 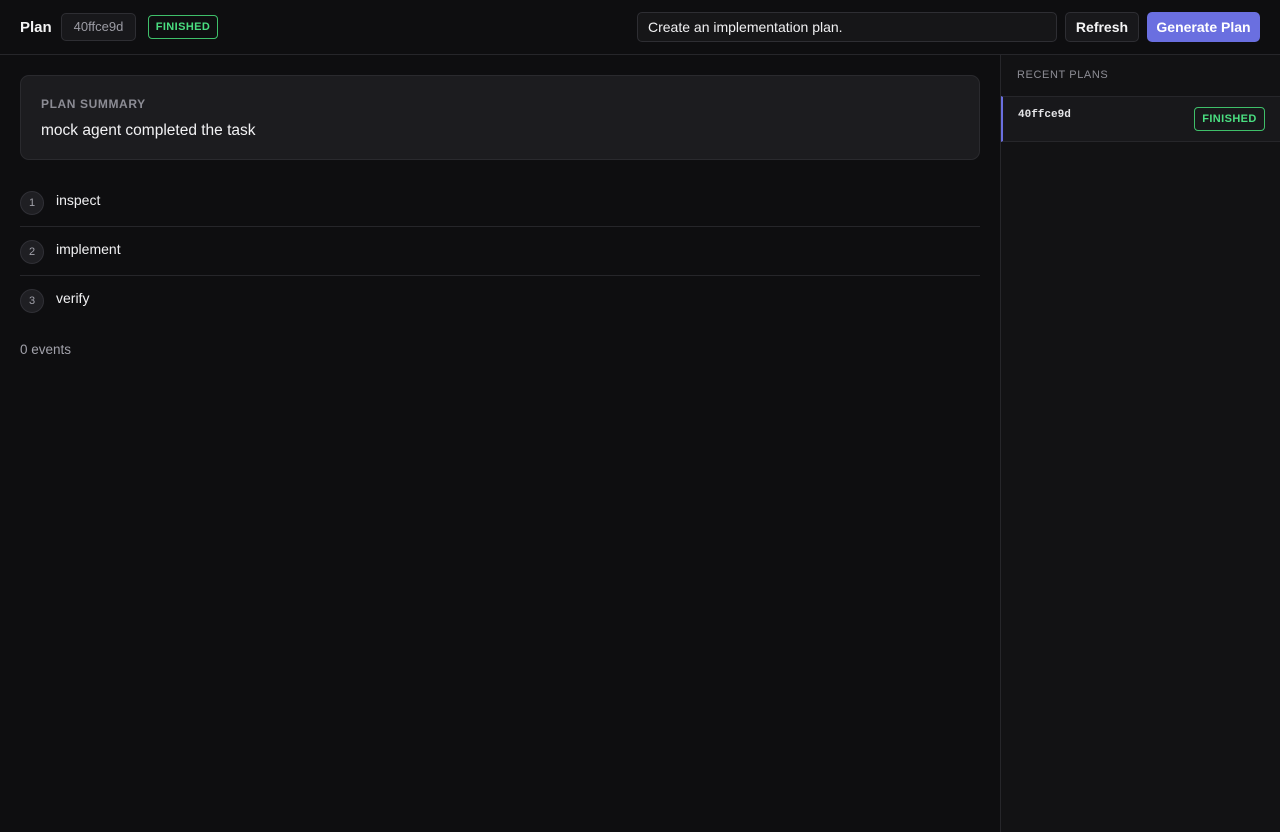 What do you see at coordinates (148, 130) in the screenshot?
I see `plan-summary-text: mock agent completed the task` at bounding box center [148, 130].